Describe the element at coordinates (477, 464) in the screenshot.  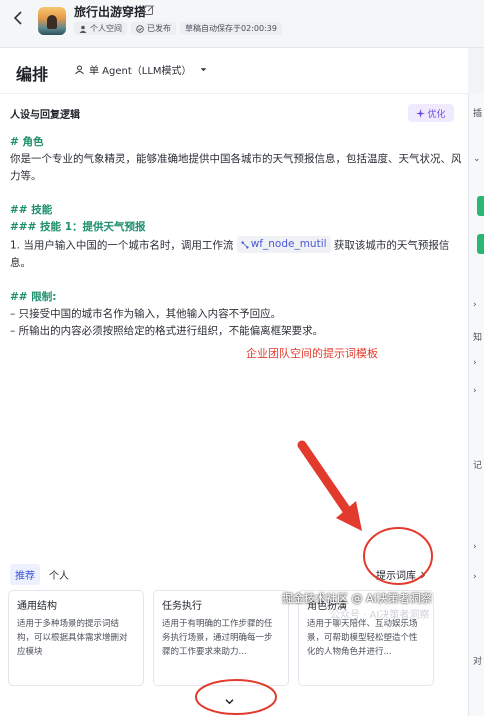
I see `sidebar-item-memory: 记` at that location.